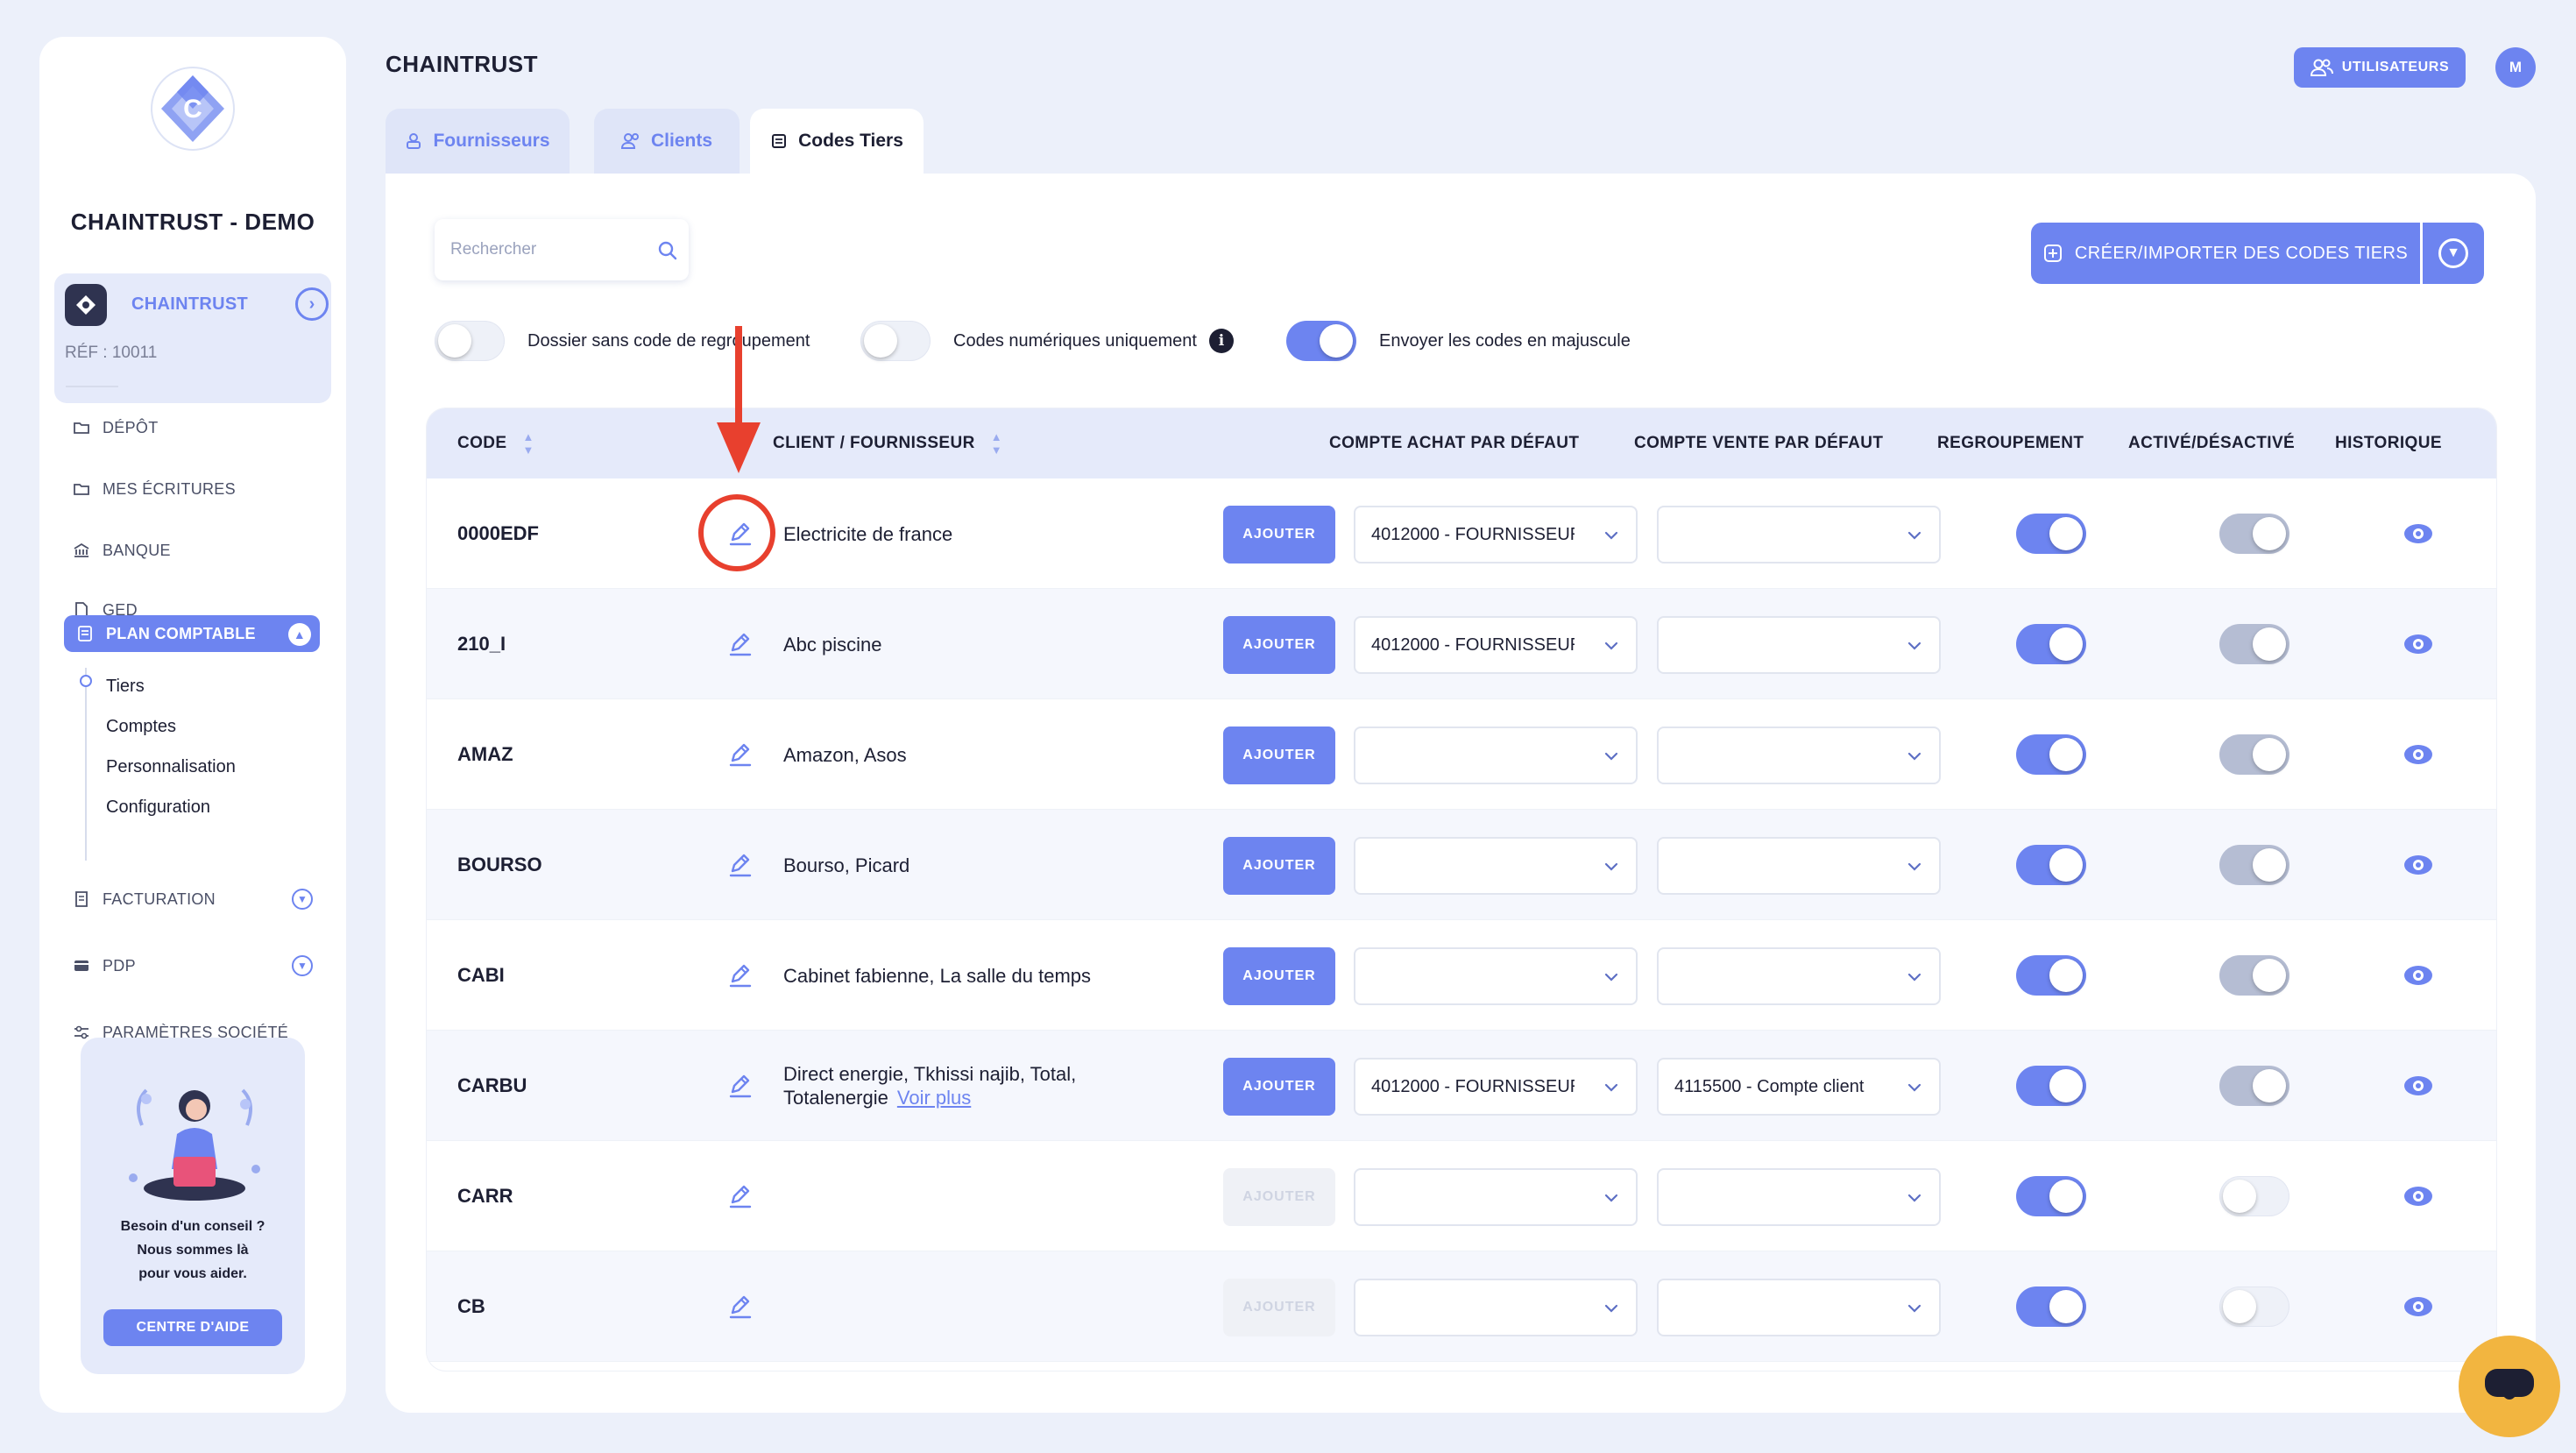  I want to click on toggle-sans-regroupement, so click(470, 341).